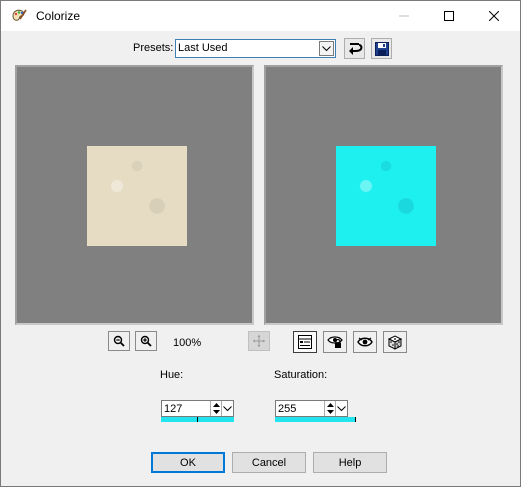 This screenshot has width=521, height=487. I want to click on auto-proof-eye-icon, so click(365, 342).